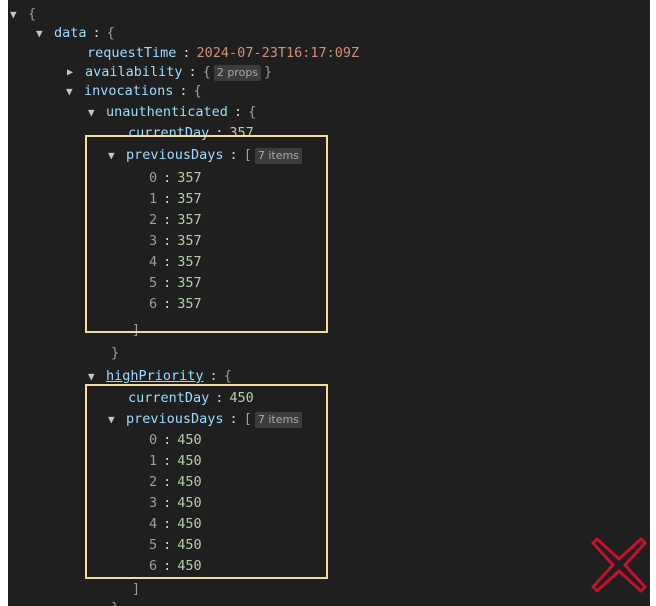  I want to click on data-row: ▼ data : {, so click(75, 33).